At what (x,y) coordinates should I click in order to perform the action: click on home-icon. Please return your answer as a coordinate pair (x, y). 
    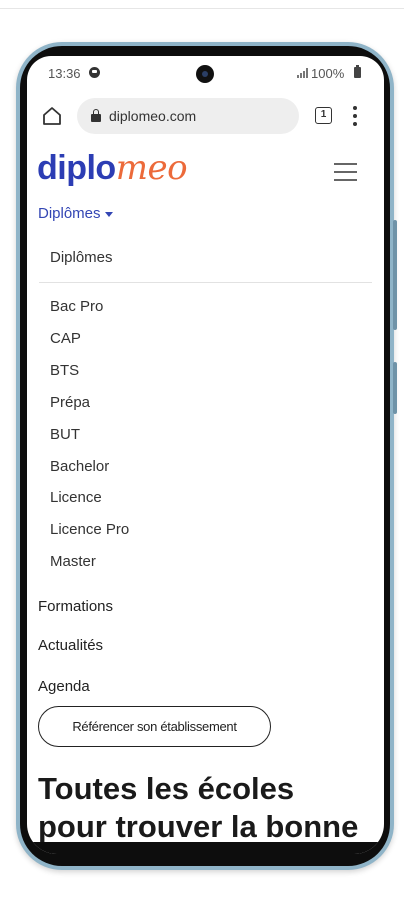
    Looking at the image, I should click on (52, 116).